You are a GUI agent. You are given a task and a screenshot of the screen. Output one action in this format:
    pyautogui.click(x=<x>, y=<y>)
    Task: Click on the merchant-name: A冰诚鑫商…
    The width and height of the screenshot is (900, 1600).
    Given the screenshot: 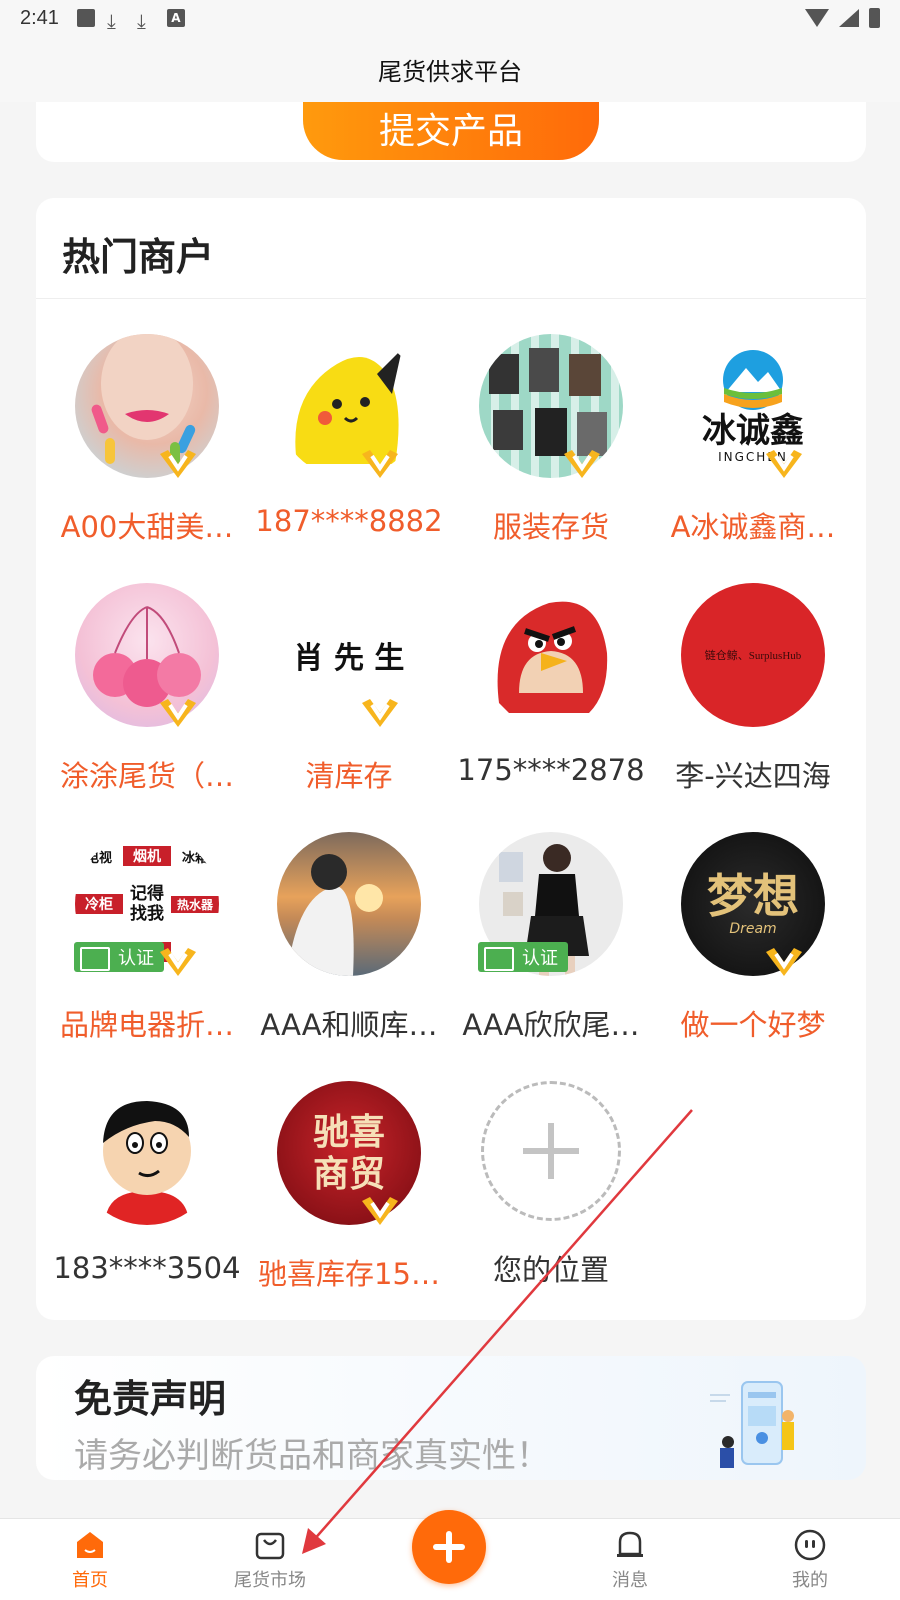 What is the action you would take?
    pyautogui.click(x=753, y=527)
    